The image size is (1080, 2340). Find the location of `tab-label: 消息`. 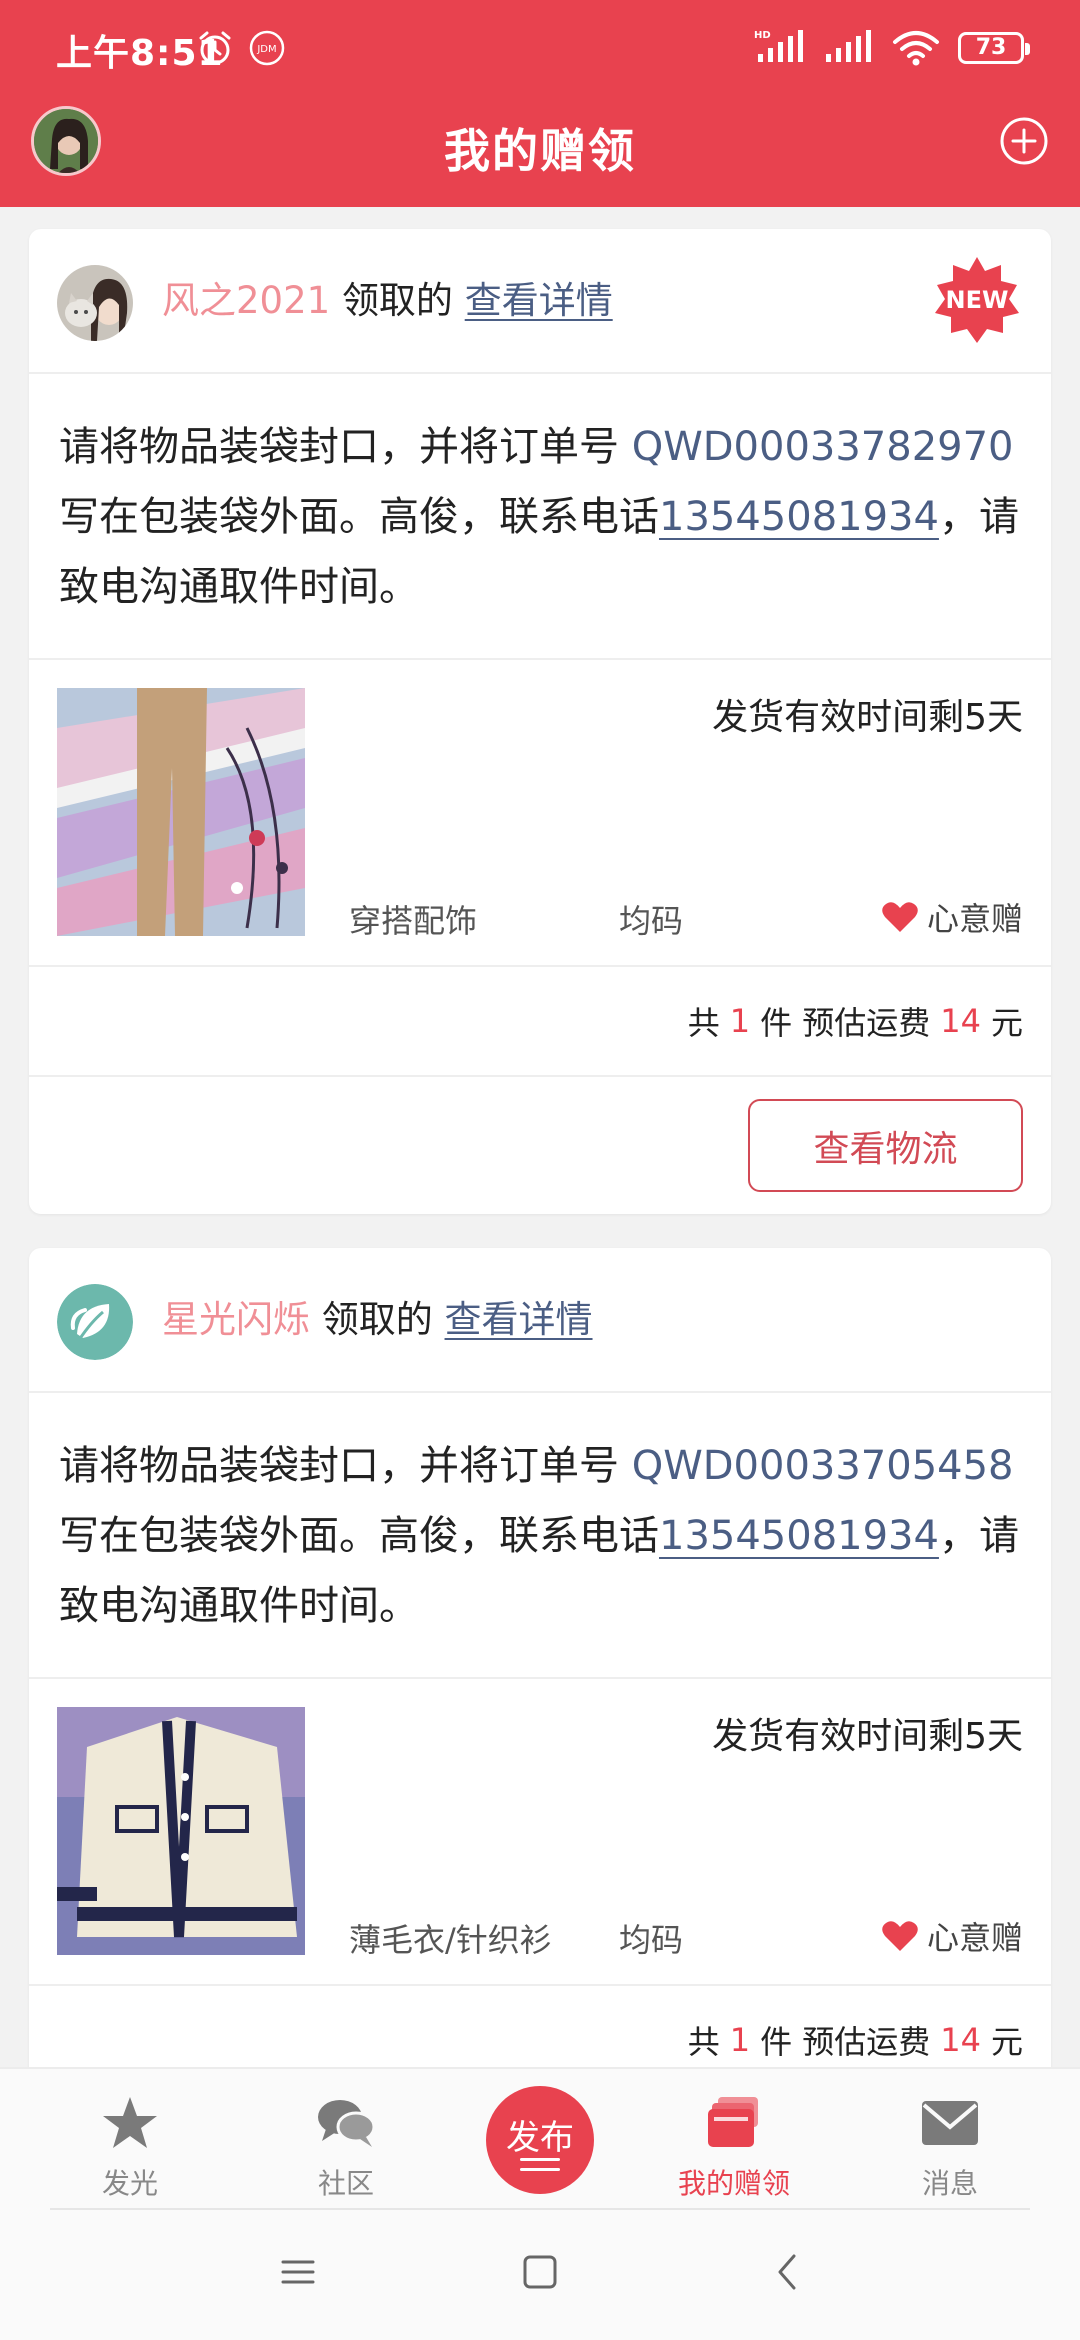

tab-label: 消息 is located at coordinates (949, 2183).